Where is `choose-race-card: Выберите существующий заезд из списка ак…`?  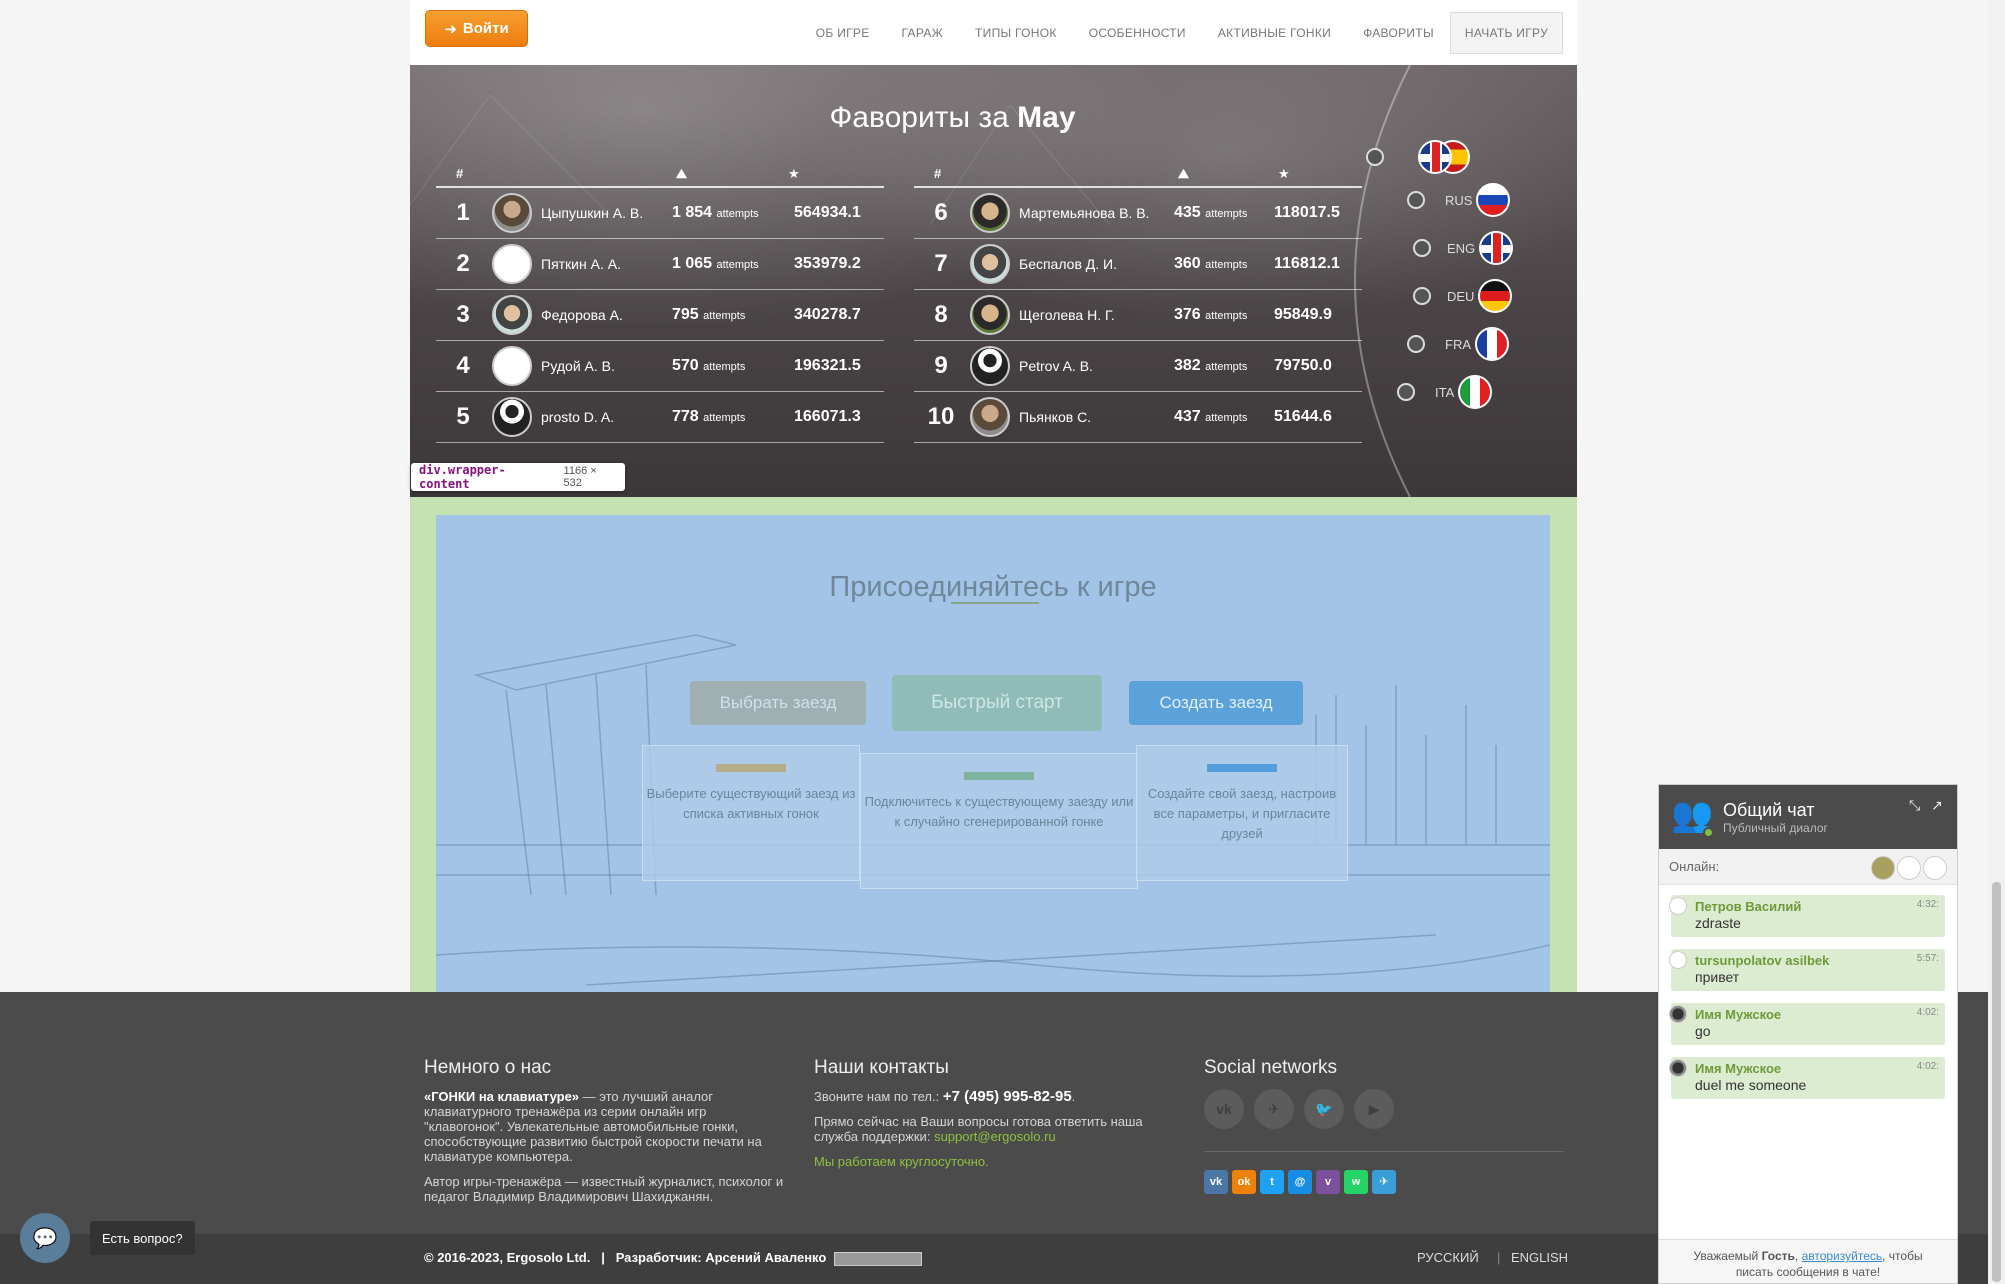 choose-race-card: Выберите существующий заезд из списка ак… is located at coordinates (751, 813).